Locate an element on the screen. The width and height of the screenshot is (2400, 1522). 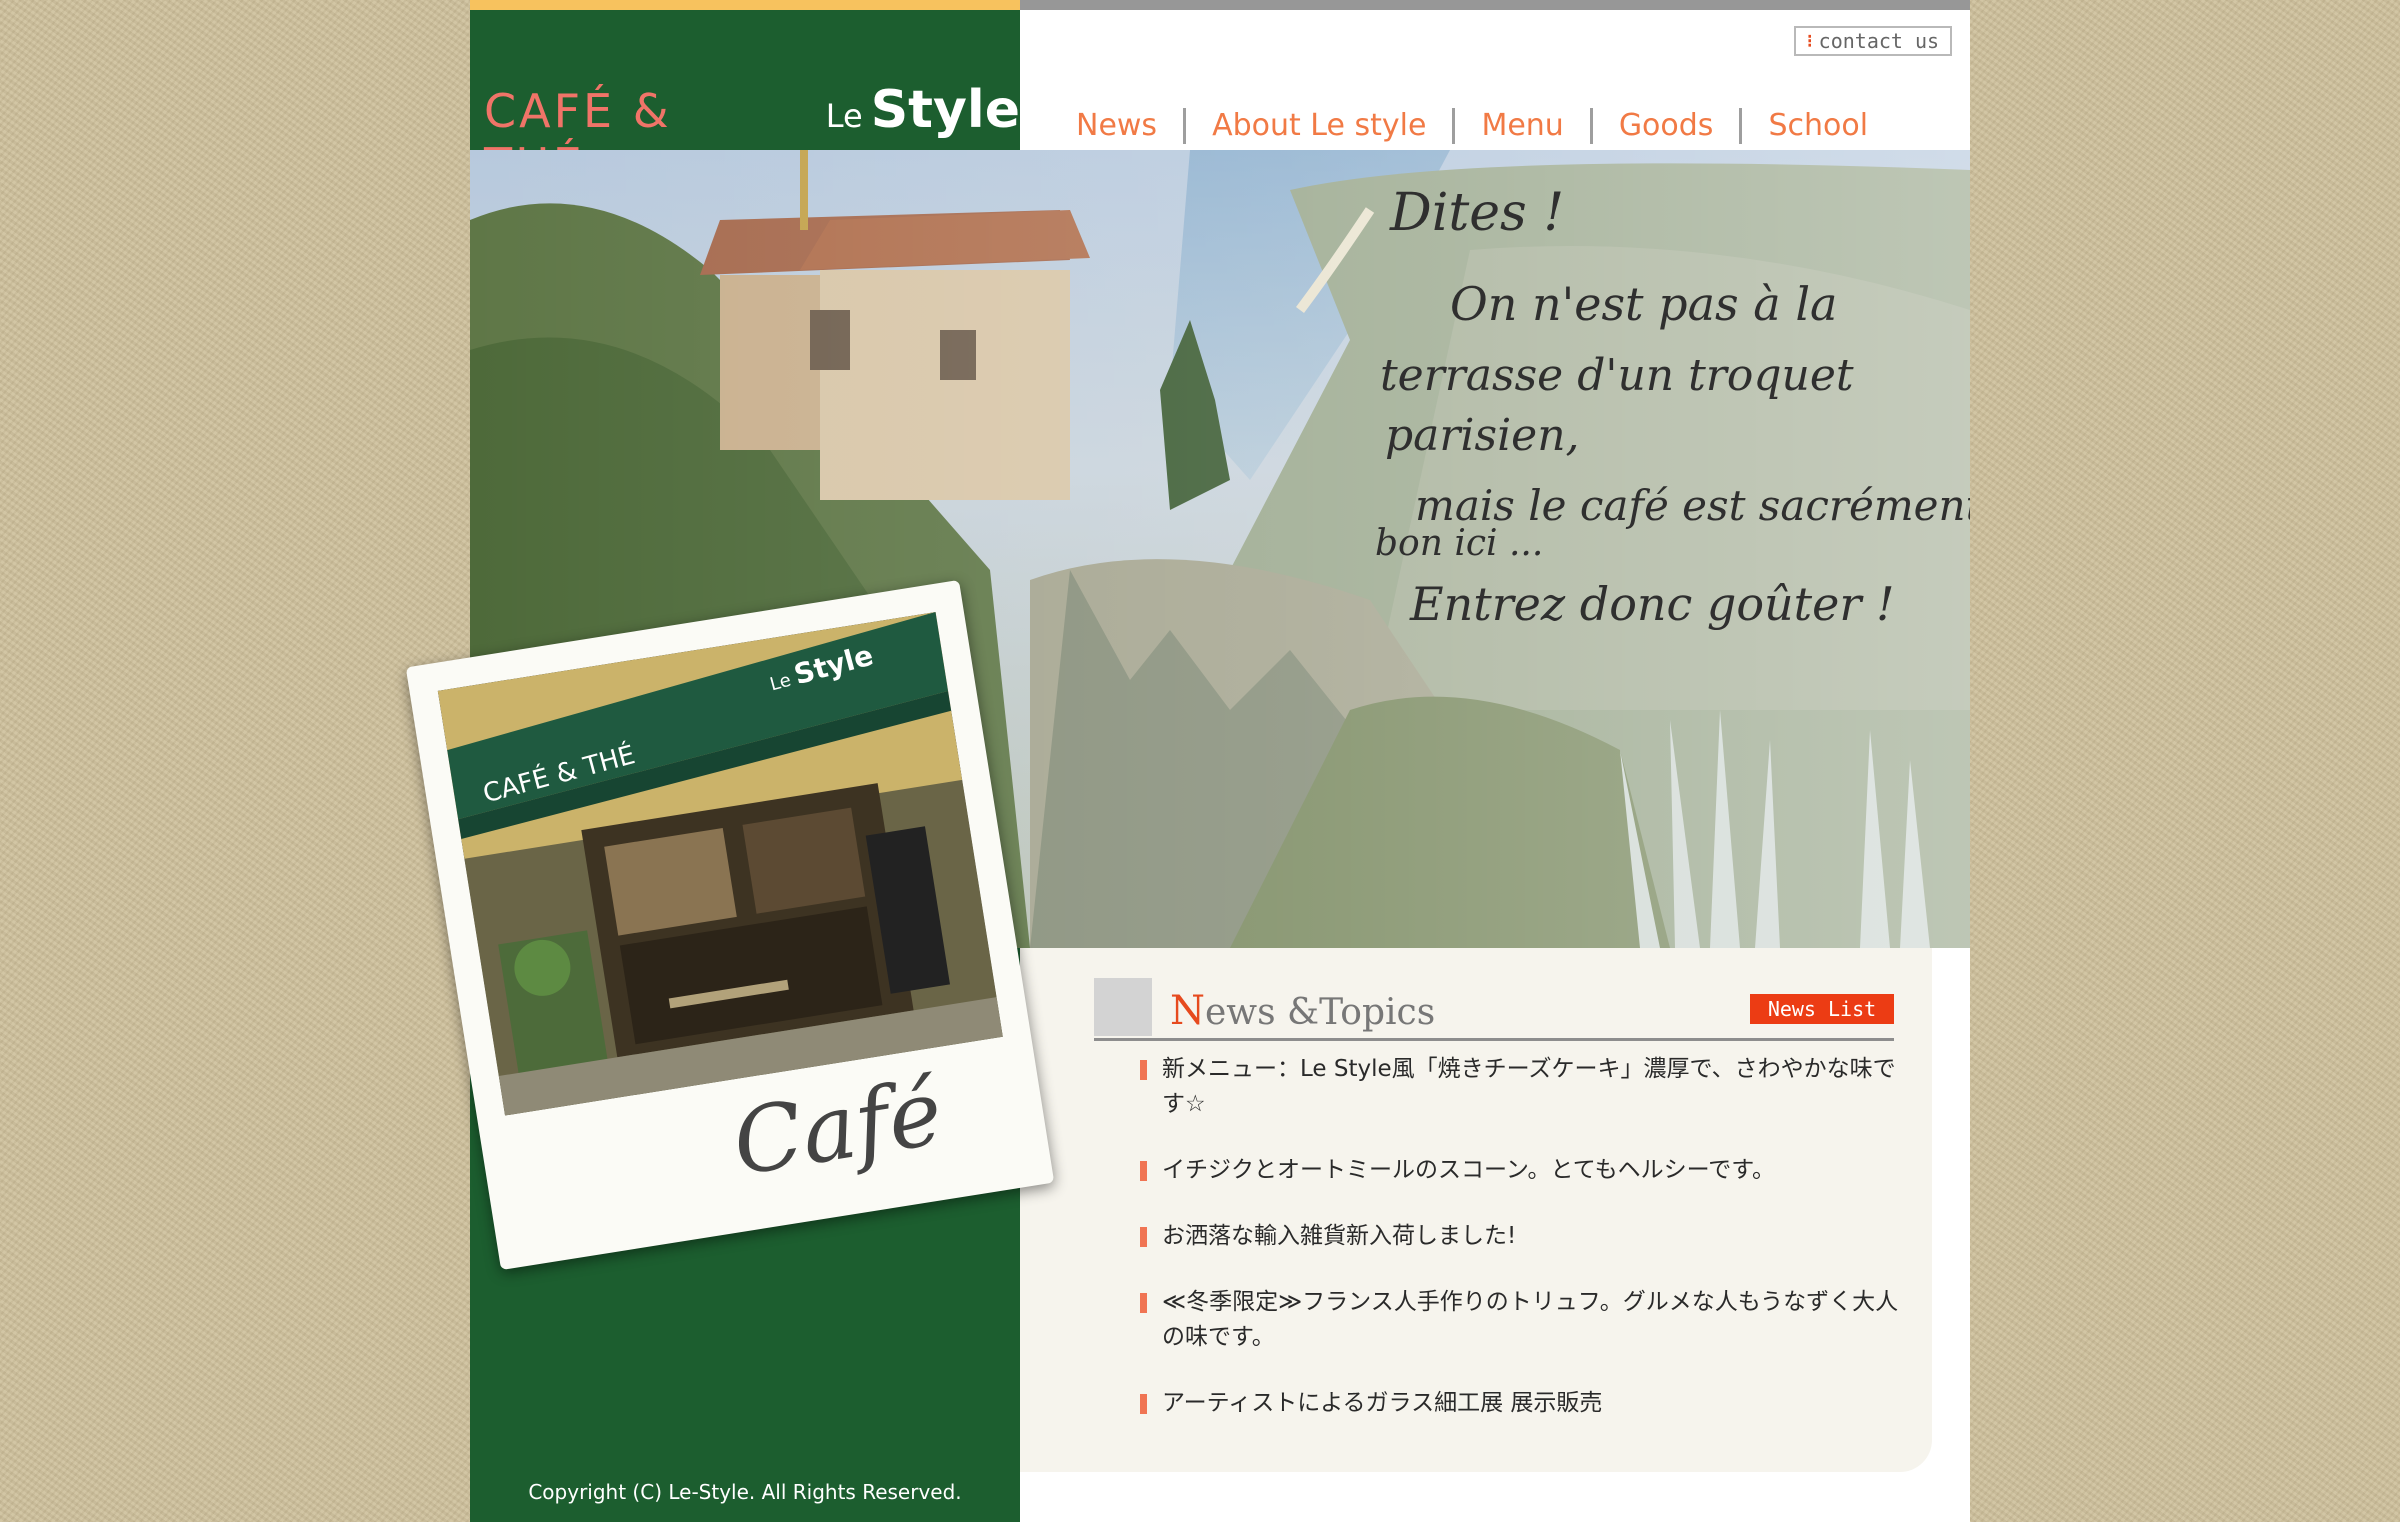
nav-goods: Goods is located at coordinates (1668, 126).